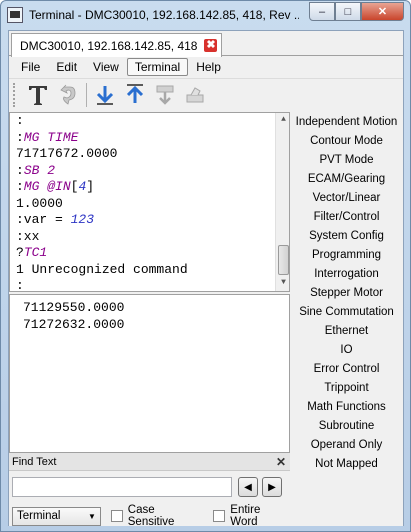  I want to click on terminal-scrollbar: ▲ ▼, so click(282, 202).